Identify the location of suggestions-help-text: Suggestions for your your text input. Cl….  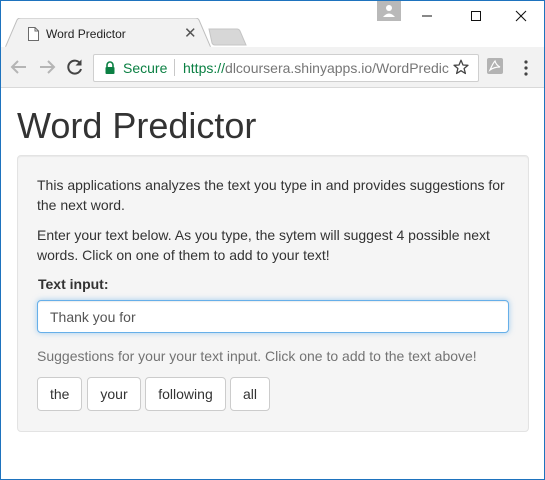
(257, 356).